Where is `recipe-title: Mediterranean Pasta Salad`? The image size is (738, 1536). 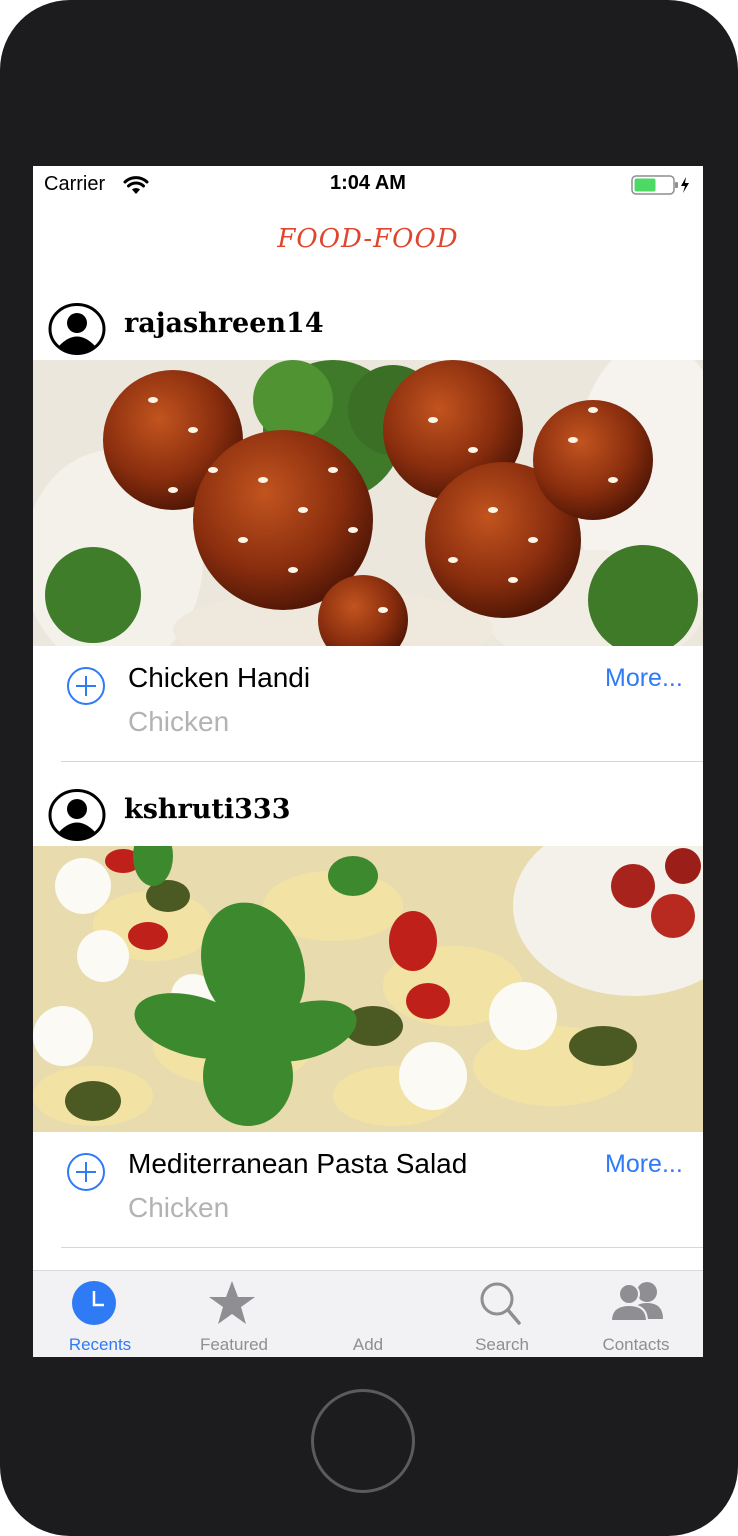
recipe-title: Mediterranean Pasta Salad is located at coordinates (298, 1163).